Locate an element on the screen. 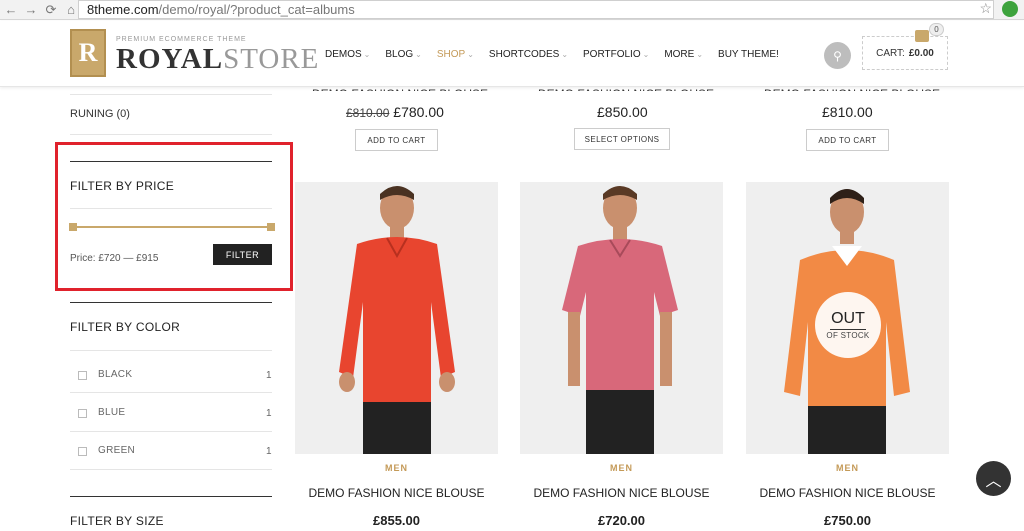 This screenshot has height=531, width=1024. filter-size-title: FILTER BY SIZE is located at coordinates (117, 521).